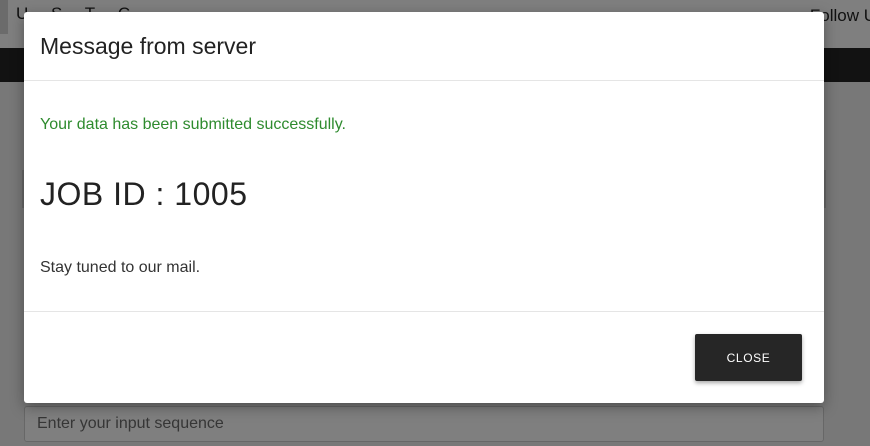  Describe the element at coordinates (148, 46) in the screenshot. I see `dialog-title: Message from server` at that location.